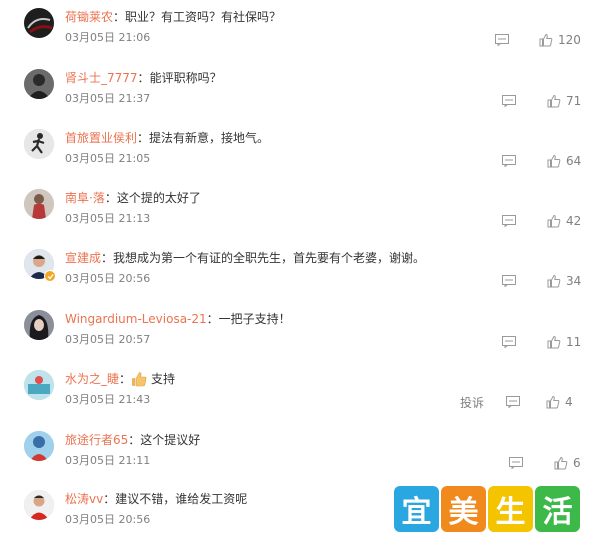  I want to click on comment-line: 南阜·落：这个提的太好了, so click(133, 198).